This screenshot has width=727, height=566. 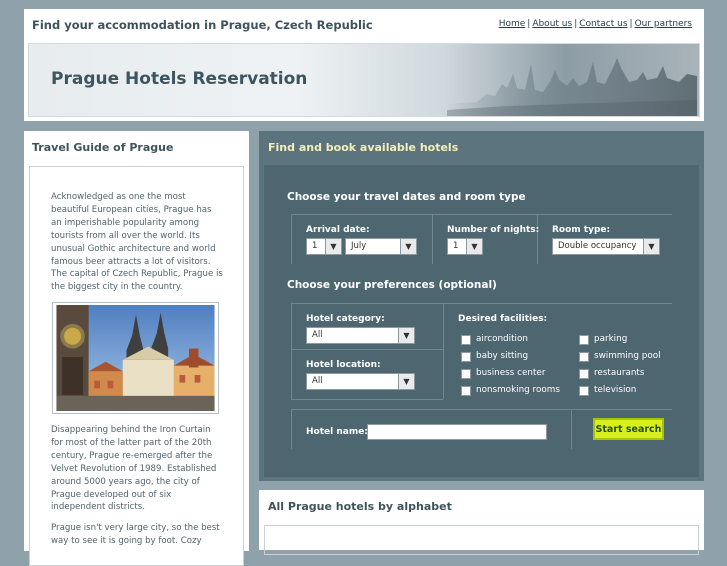 What do you see at coordinates (584, 374) in the screenshot?
I see `facility-restaurants-checkbox` at bounding box center [584, 374].